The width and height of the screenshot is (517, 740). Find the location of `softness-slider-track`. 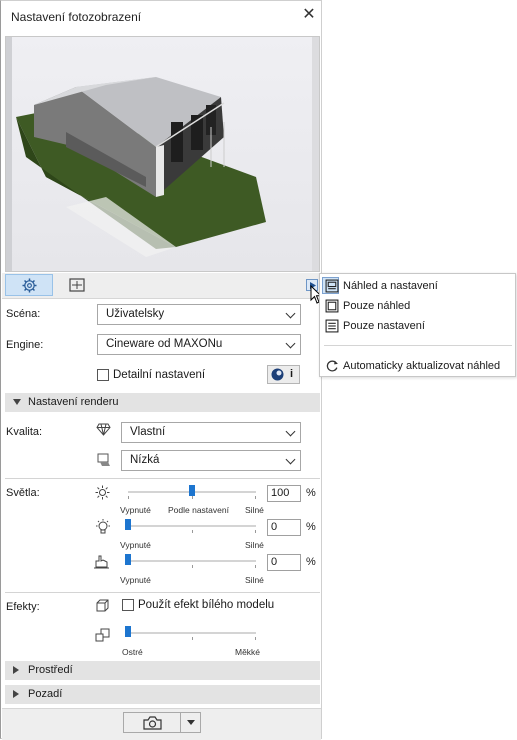

softness-slider-track is located at coordinates (192, 633).